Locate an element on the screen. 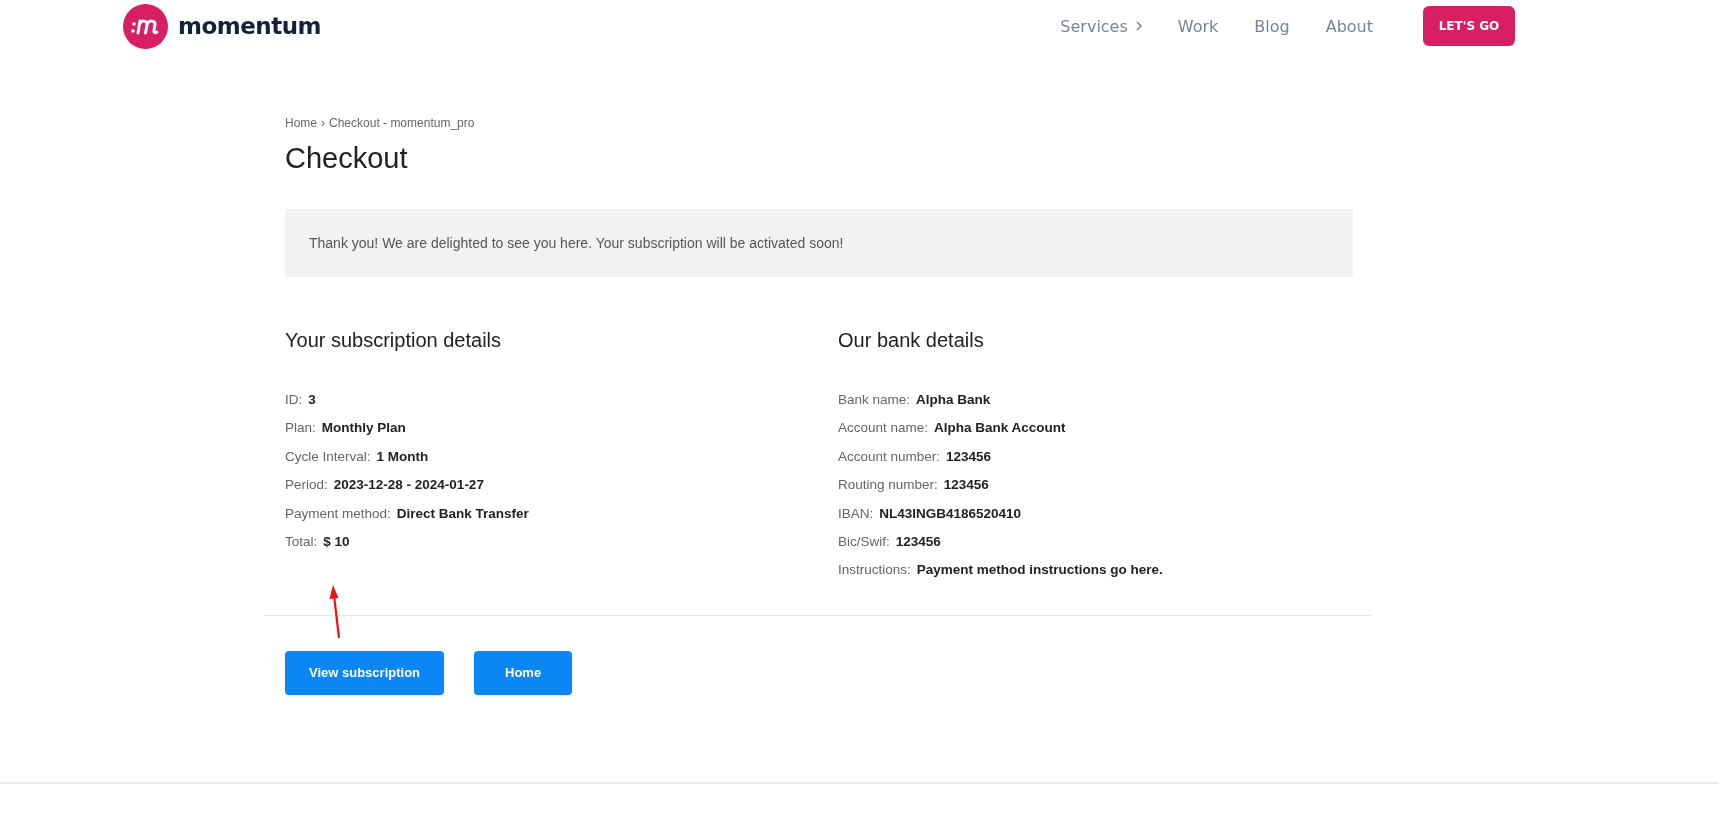  chevron-right-icon is located at coordinates (1138, 26).